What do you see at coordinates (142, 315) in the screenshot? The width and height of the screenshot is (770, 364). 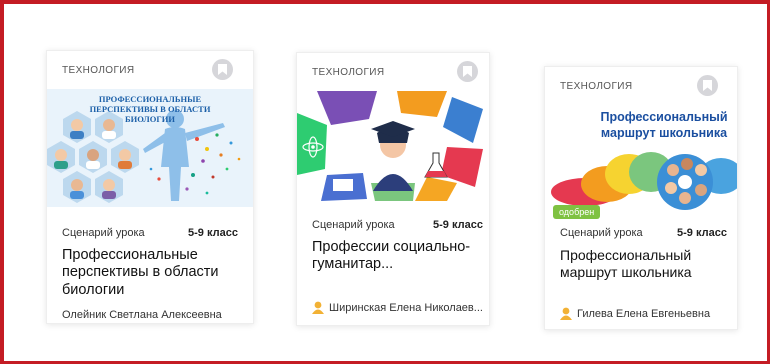 I see `author-name: Олейник Светлана Алексеевна` at bounding box center [142, 315].